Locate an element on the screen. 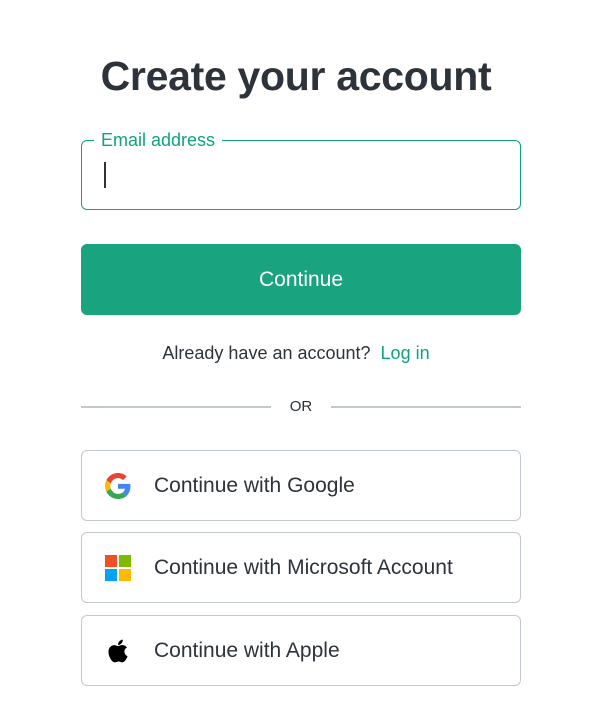 The width and height of the screenshot is (592, 716). text-caret is located at coordinates (105, 175).